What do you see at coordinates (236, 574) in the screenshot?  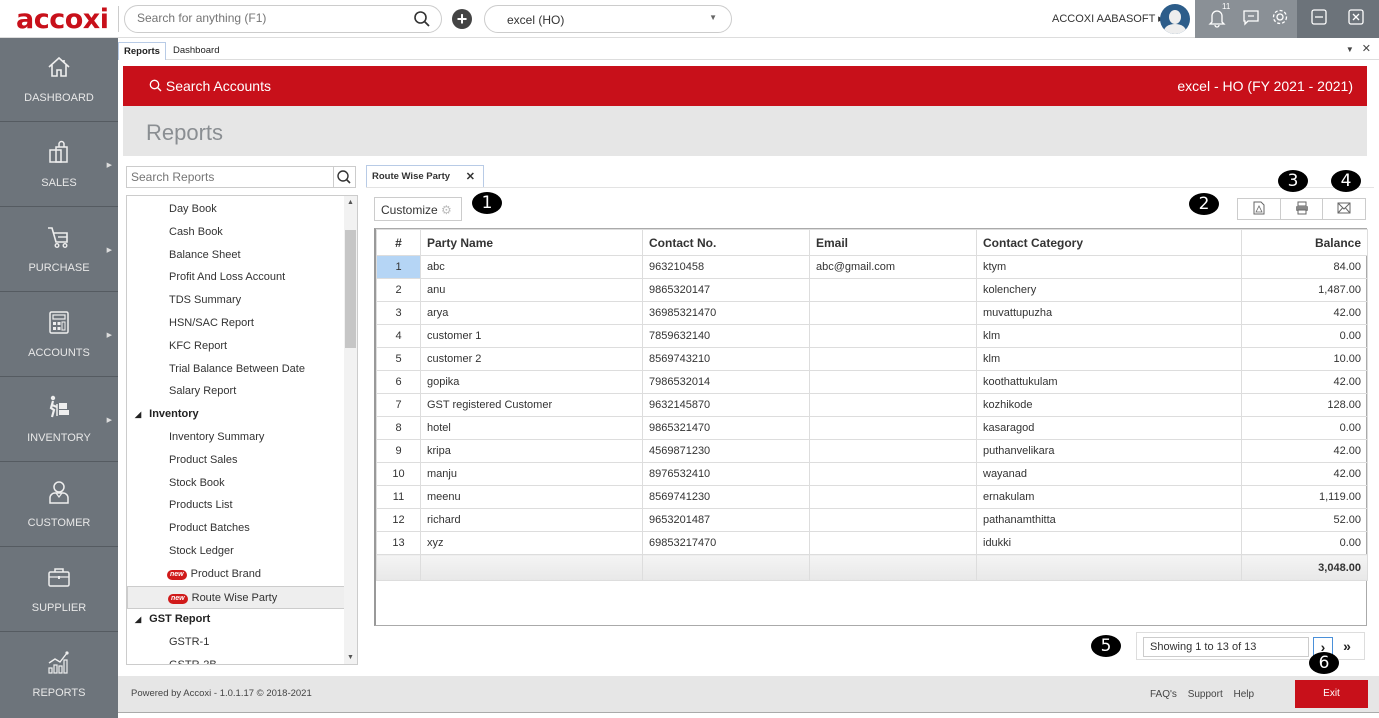 I see `tree-item: new Product Brand` at bounding box center [236, 574].